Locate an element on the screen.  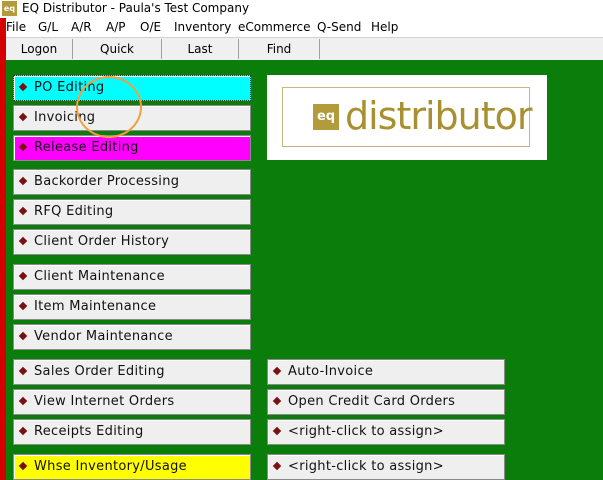
logo-frame: eq distributor is located at coordinates (407, 117).